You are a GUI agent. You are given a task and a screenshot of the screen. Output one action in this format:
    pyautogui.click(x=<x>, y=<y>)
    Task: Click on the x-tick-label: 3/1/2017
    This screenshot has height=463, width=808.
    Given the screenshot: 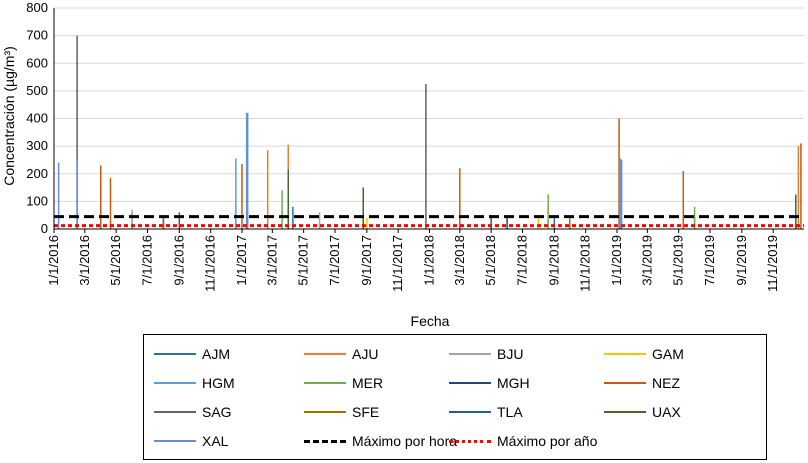 What is the action you would take?
    pyautogui.click(x=271, y=260)
    